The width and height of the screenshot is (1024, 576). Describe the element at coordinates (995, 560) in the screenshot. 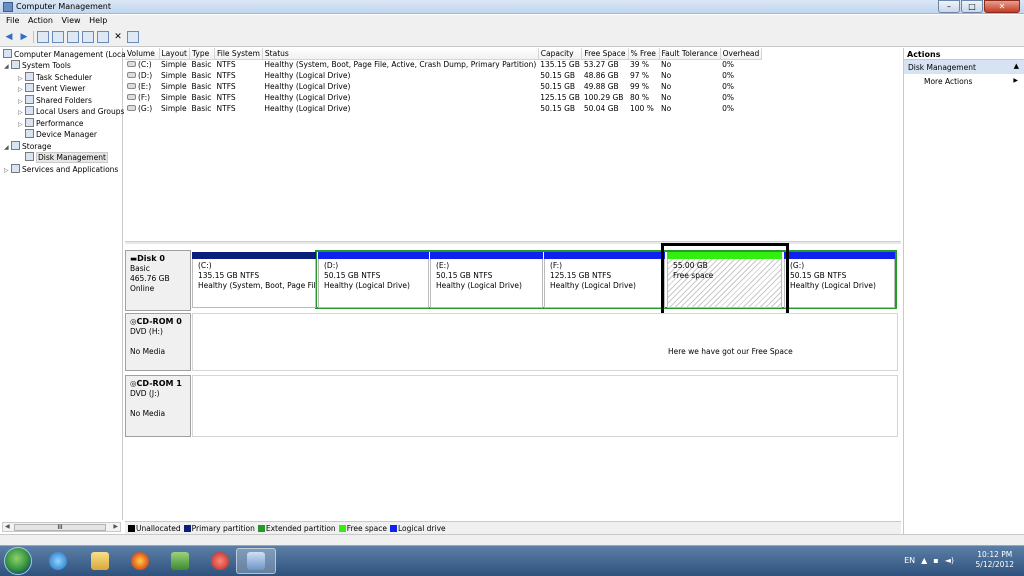

I see `clock: 10:12 PM 5/12/2012` at that location.